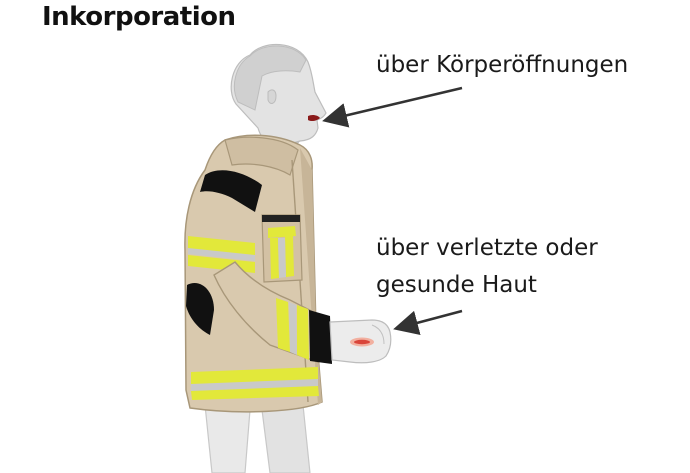 The width and height of the screenshot is (690, 473). What do you see at coordinates (253, 273) in the screenshot?
I see `jacket` at bounding box center [253, 273].